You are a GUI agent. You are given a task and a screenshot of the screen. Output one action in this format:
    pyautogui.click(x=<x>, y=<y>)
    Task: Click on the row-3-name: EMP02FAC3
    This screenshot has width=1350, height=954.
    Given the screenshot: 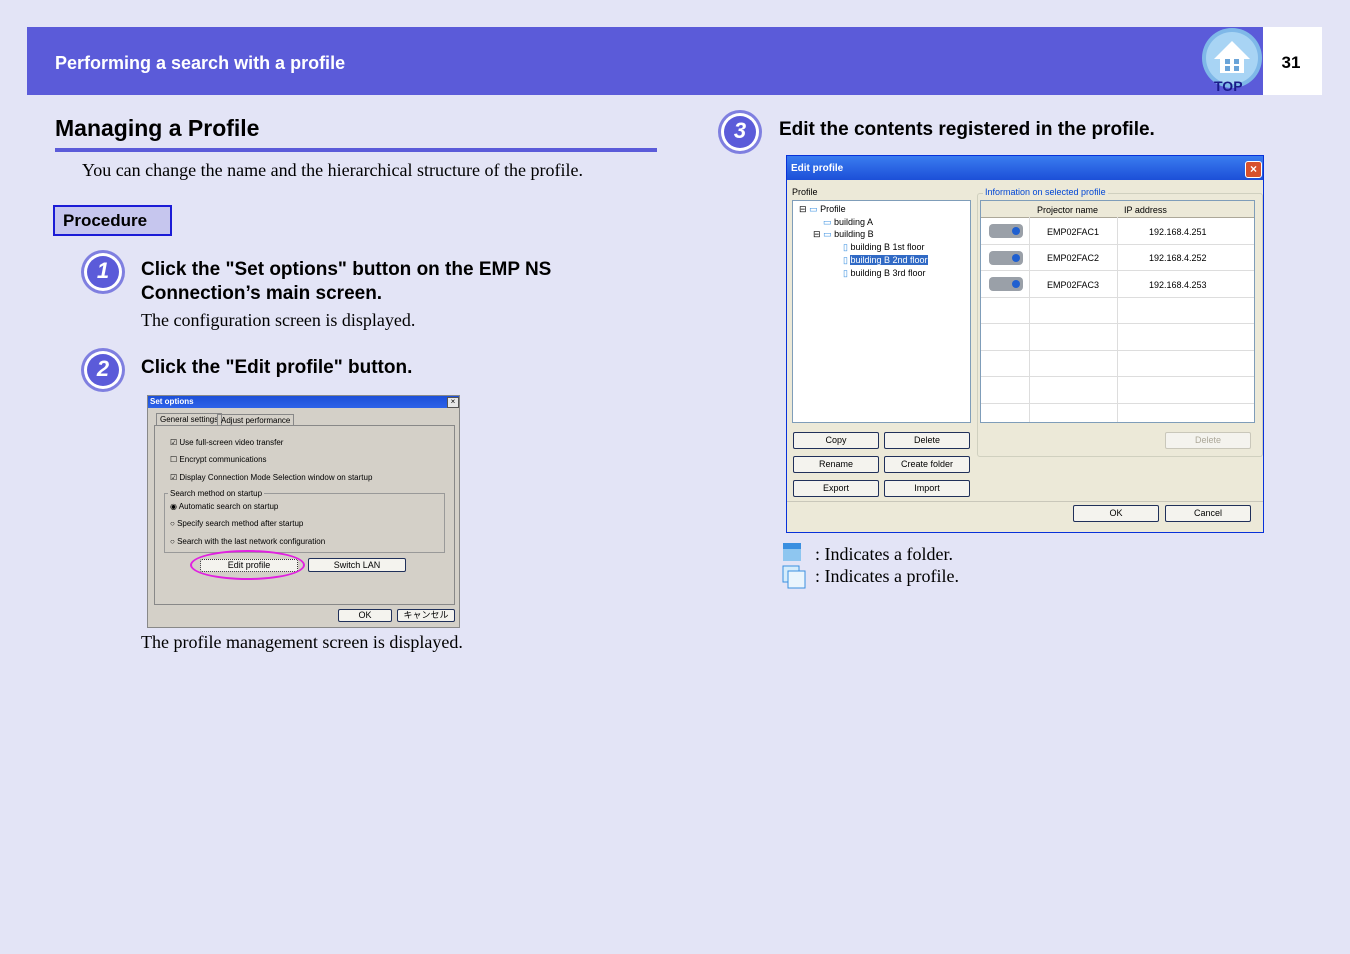 What is the action you would take?
    pyautogui.click(x=1073, y=285)
    